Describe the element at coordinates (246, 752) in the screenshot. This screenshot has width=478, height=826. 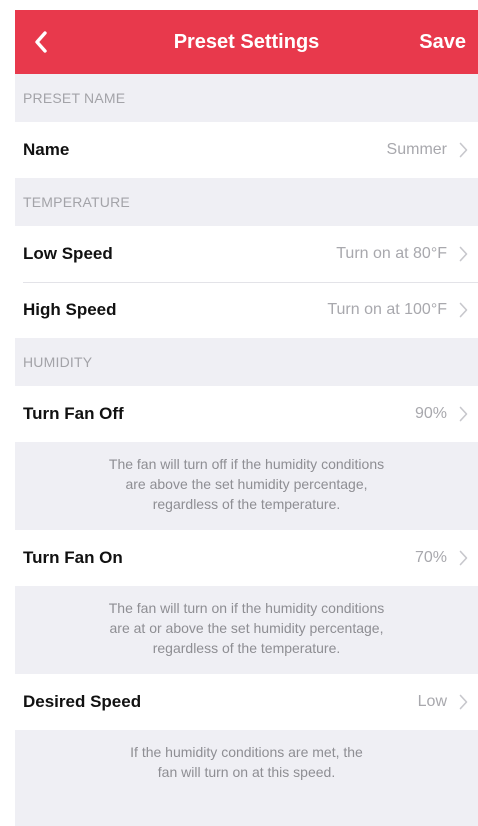
I see `desired-speed-note-line: If the humidity conditions are met, the` at that location.